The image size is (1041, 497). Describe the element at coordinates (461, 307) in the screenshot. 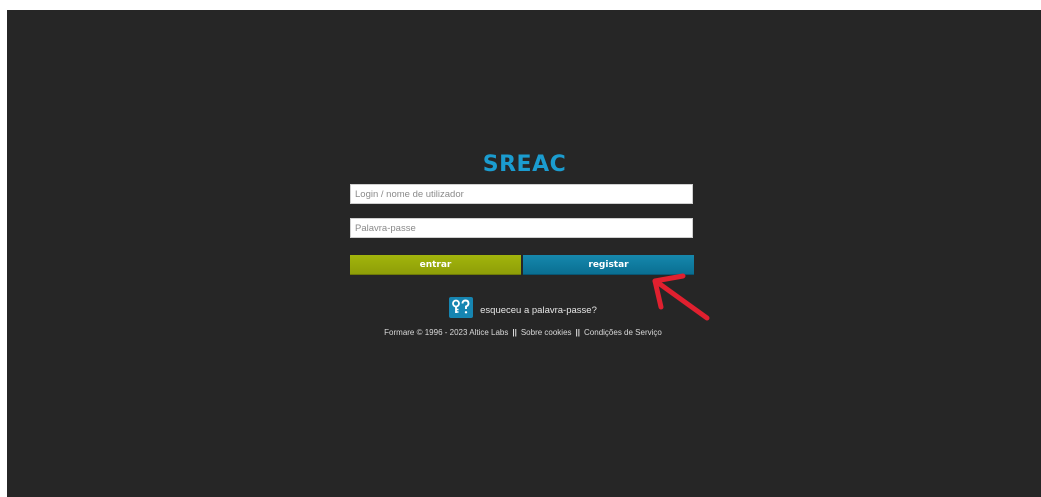

I see `keys-icon` at that location.